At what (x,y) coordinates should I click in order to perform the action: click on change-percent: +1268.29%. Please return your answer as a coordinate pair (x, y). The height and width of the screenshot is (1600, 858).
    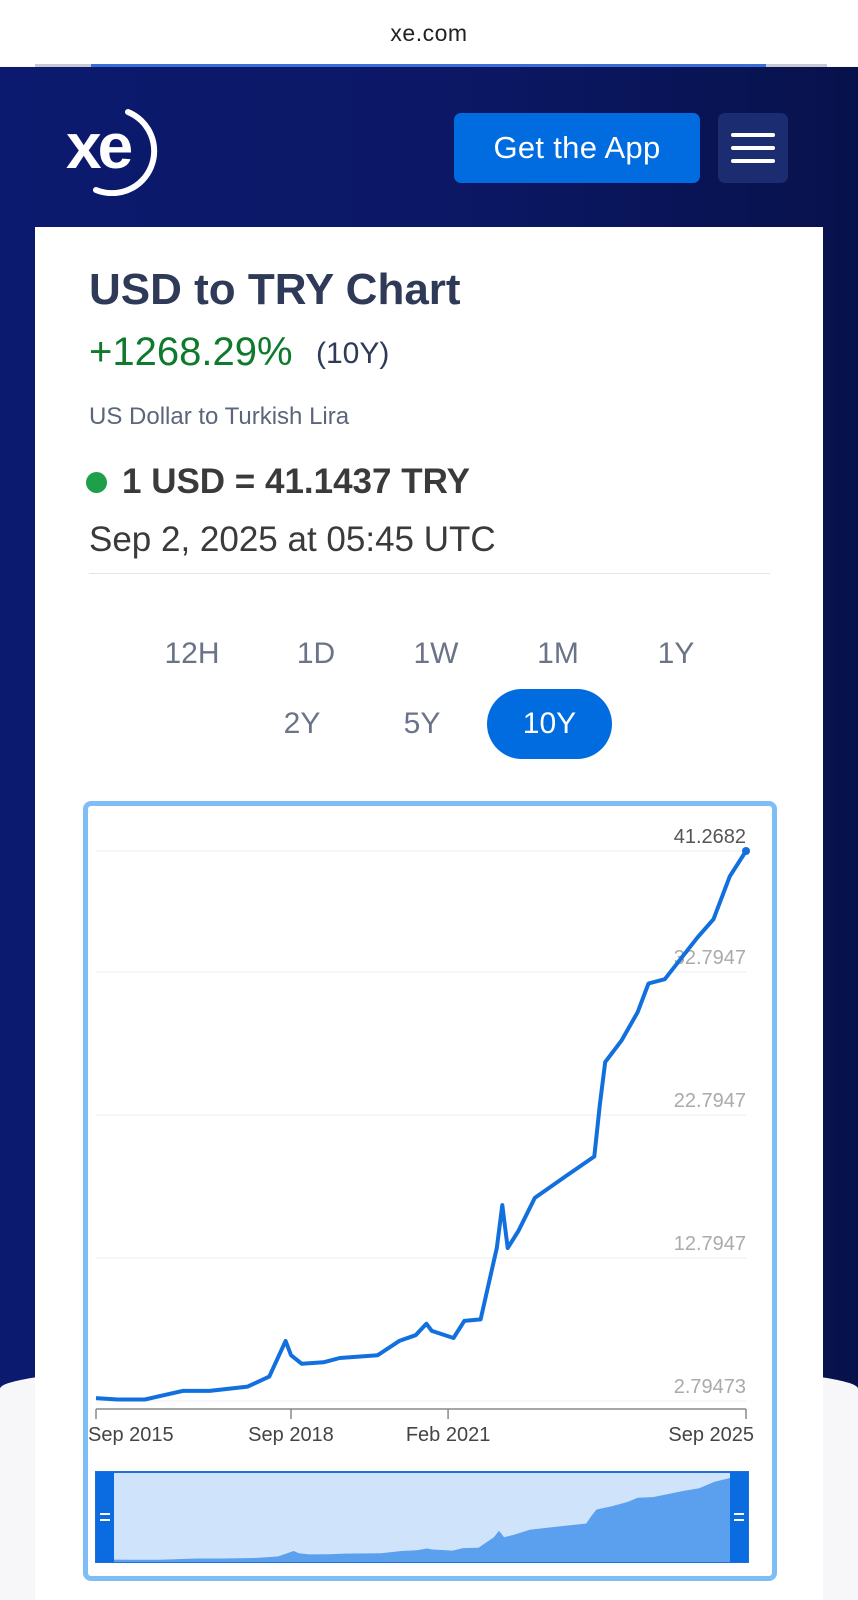
    Looking at the image, I should click on (191, 352).